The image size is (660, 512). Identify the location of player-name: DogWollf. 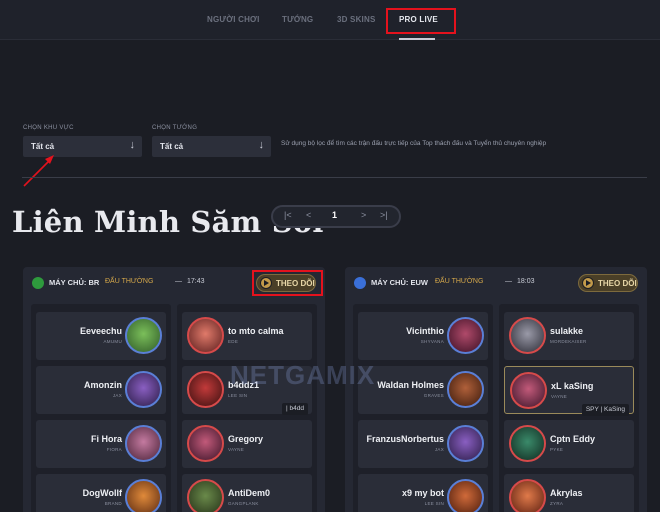
(102, 493).